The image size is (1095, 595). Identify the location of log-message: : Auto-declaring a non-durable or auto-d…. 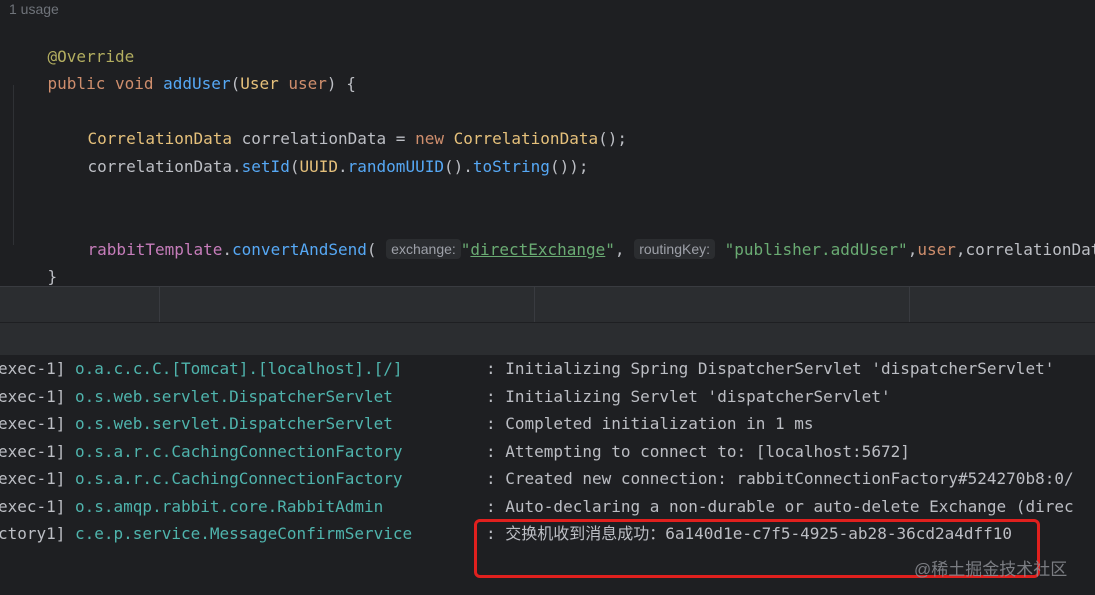
(780, 506).